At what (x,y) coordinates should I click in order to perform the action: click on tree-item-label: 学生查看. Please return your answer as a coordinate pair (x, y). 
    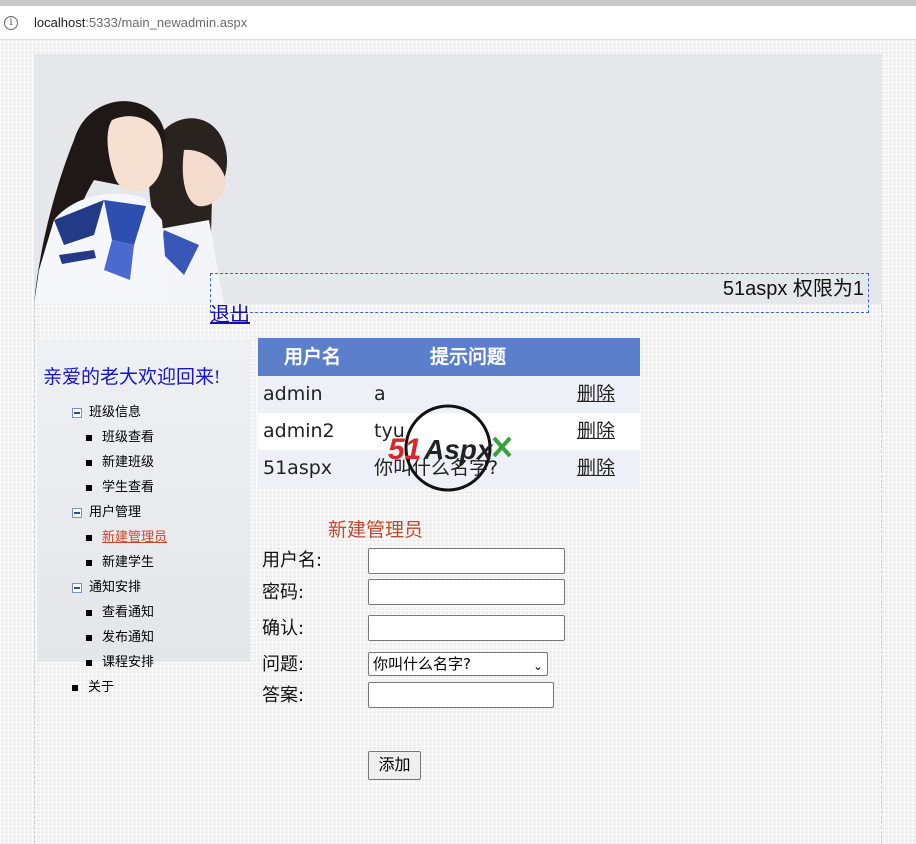
    Looking at the image, I should click on (128, 487).